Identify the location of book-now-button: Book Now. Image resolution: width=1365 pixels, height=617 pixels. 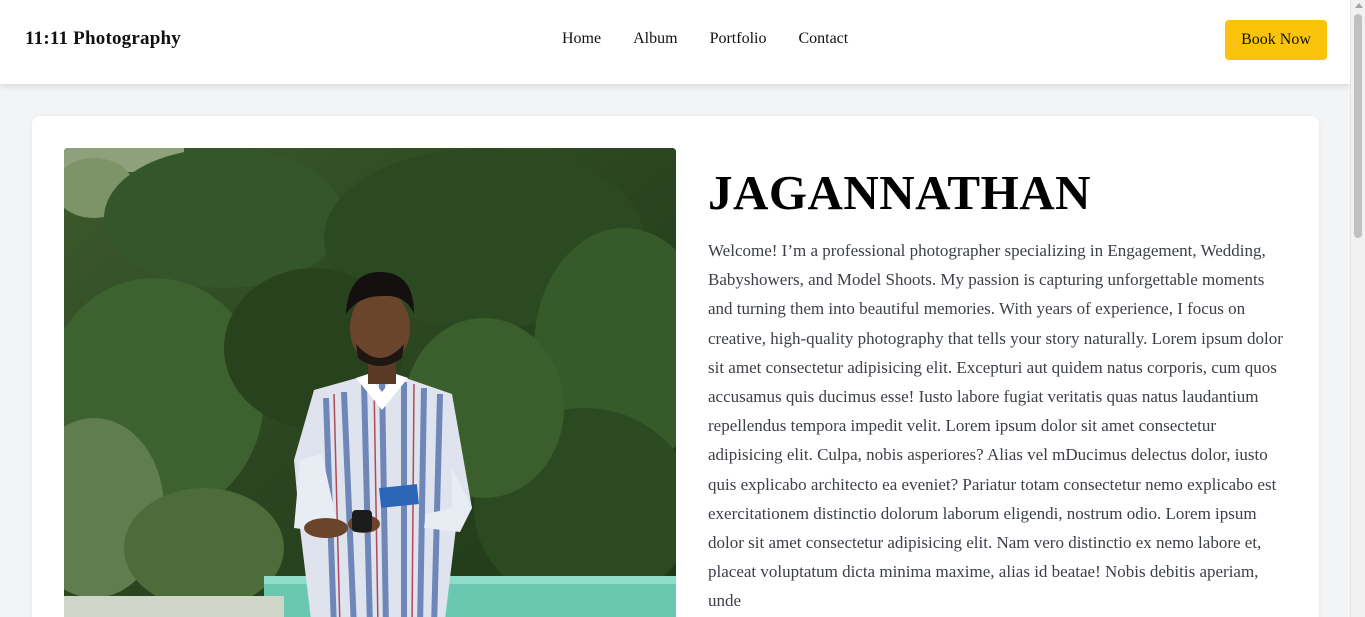
(1276, 40).